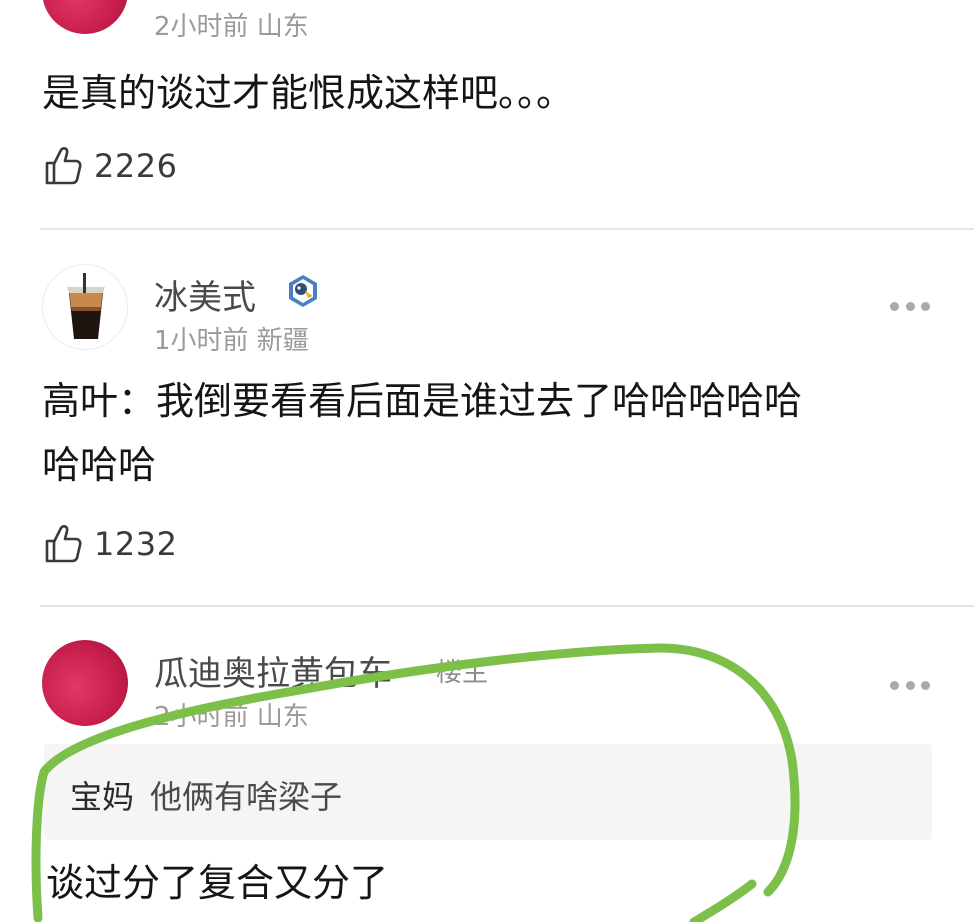 The height and width of the screenshot is (922, 974). Describe the element at coordinates (308, 93) in the screenshot. I see `comment-text: 是真的谈过才能恨成这样吧。。。` at that location.